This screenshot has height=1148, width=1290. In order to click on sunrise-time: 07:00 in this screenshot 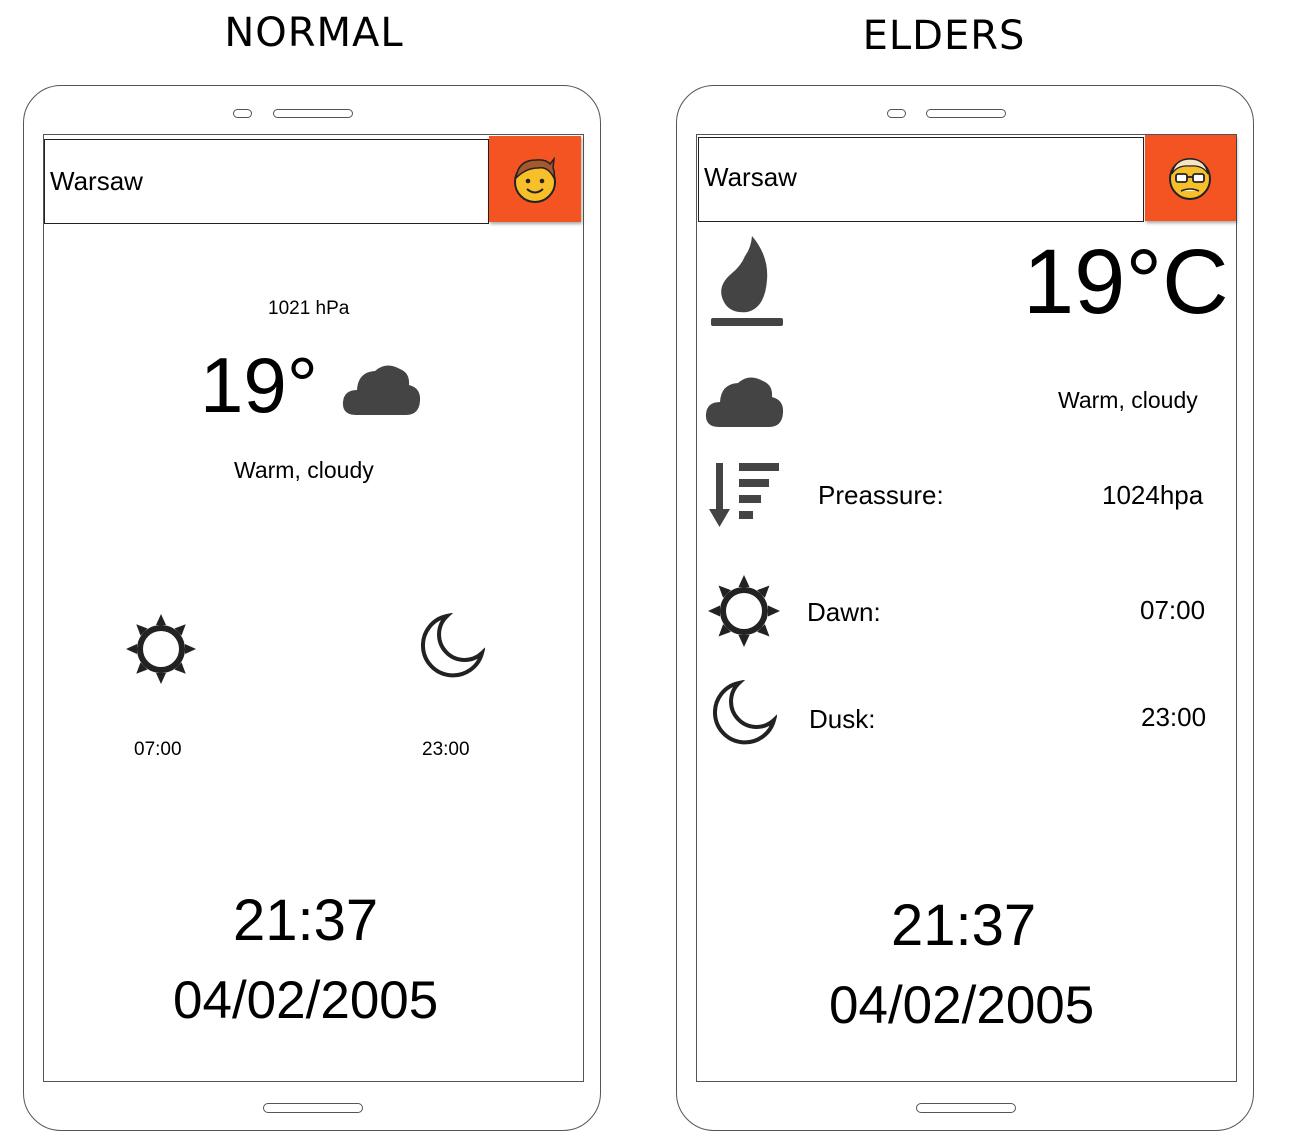, I will do `click(158, 749)`.